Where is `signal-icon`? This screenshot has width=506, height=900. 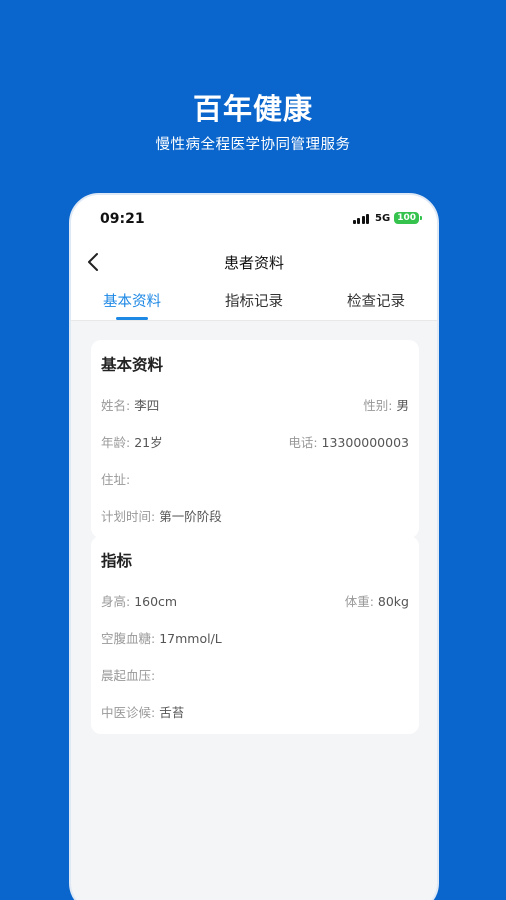 signal-icon is located at coordinates (361, 218).